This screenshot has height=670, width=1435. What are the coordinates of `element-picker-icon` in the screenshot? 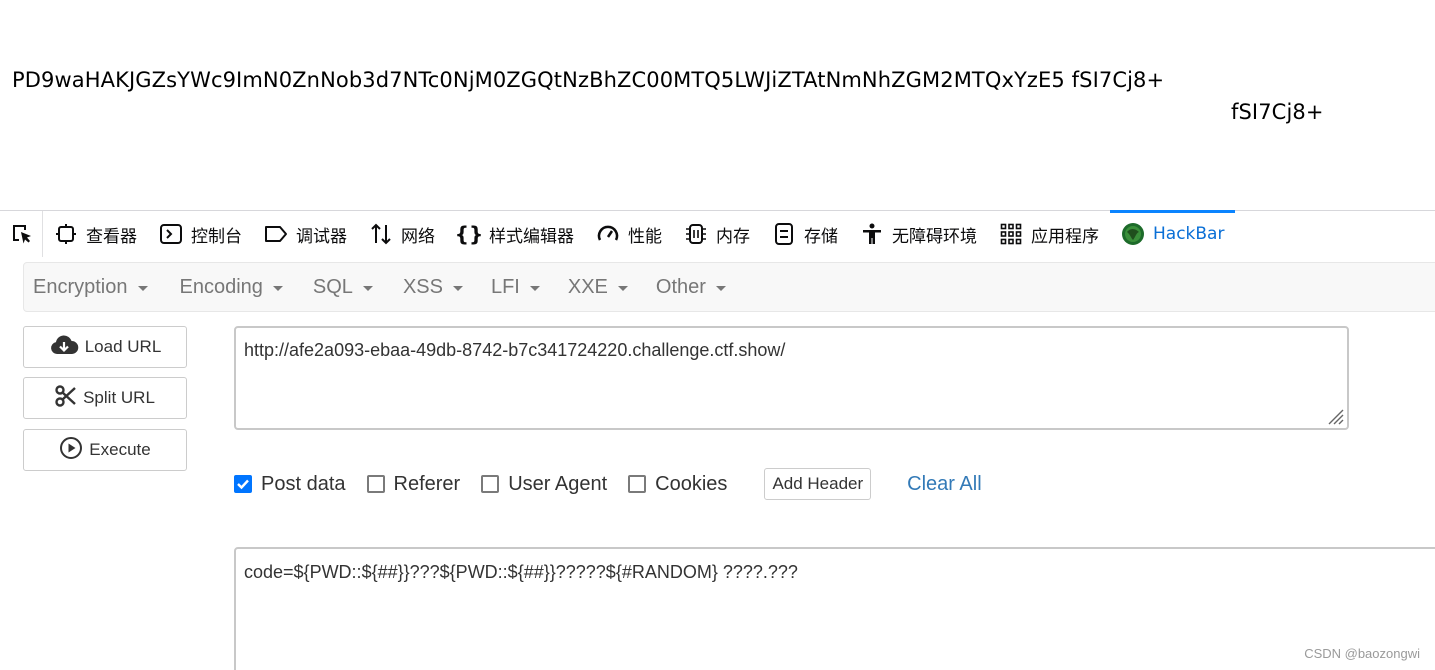 It's located at (22, 234).